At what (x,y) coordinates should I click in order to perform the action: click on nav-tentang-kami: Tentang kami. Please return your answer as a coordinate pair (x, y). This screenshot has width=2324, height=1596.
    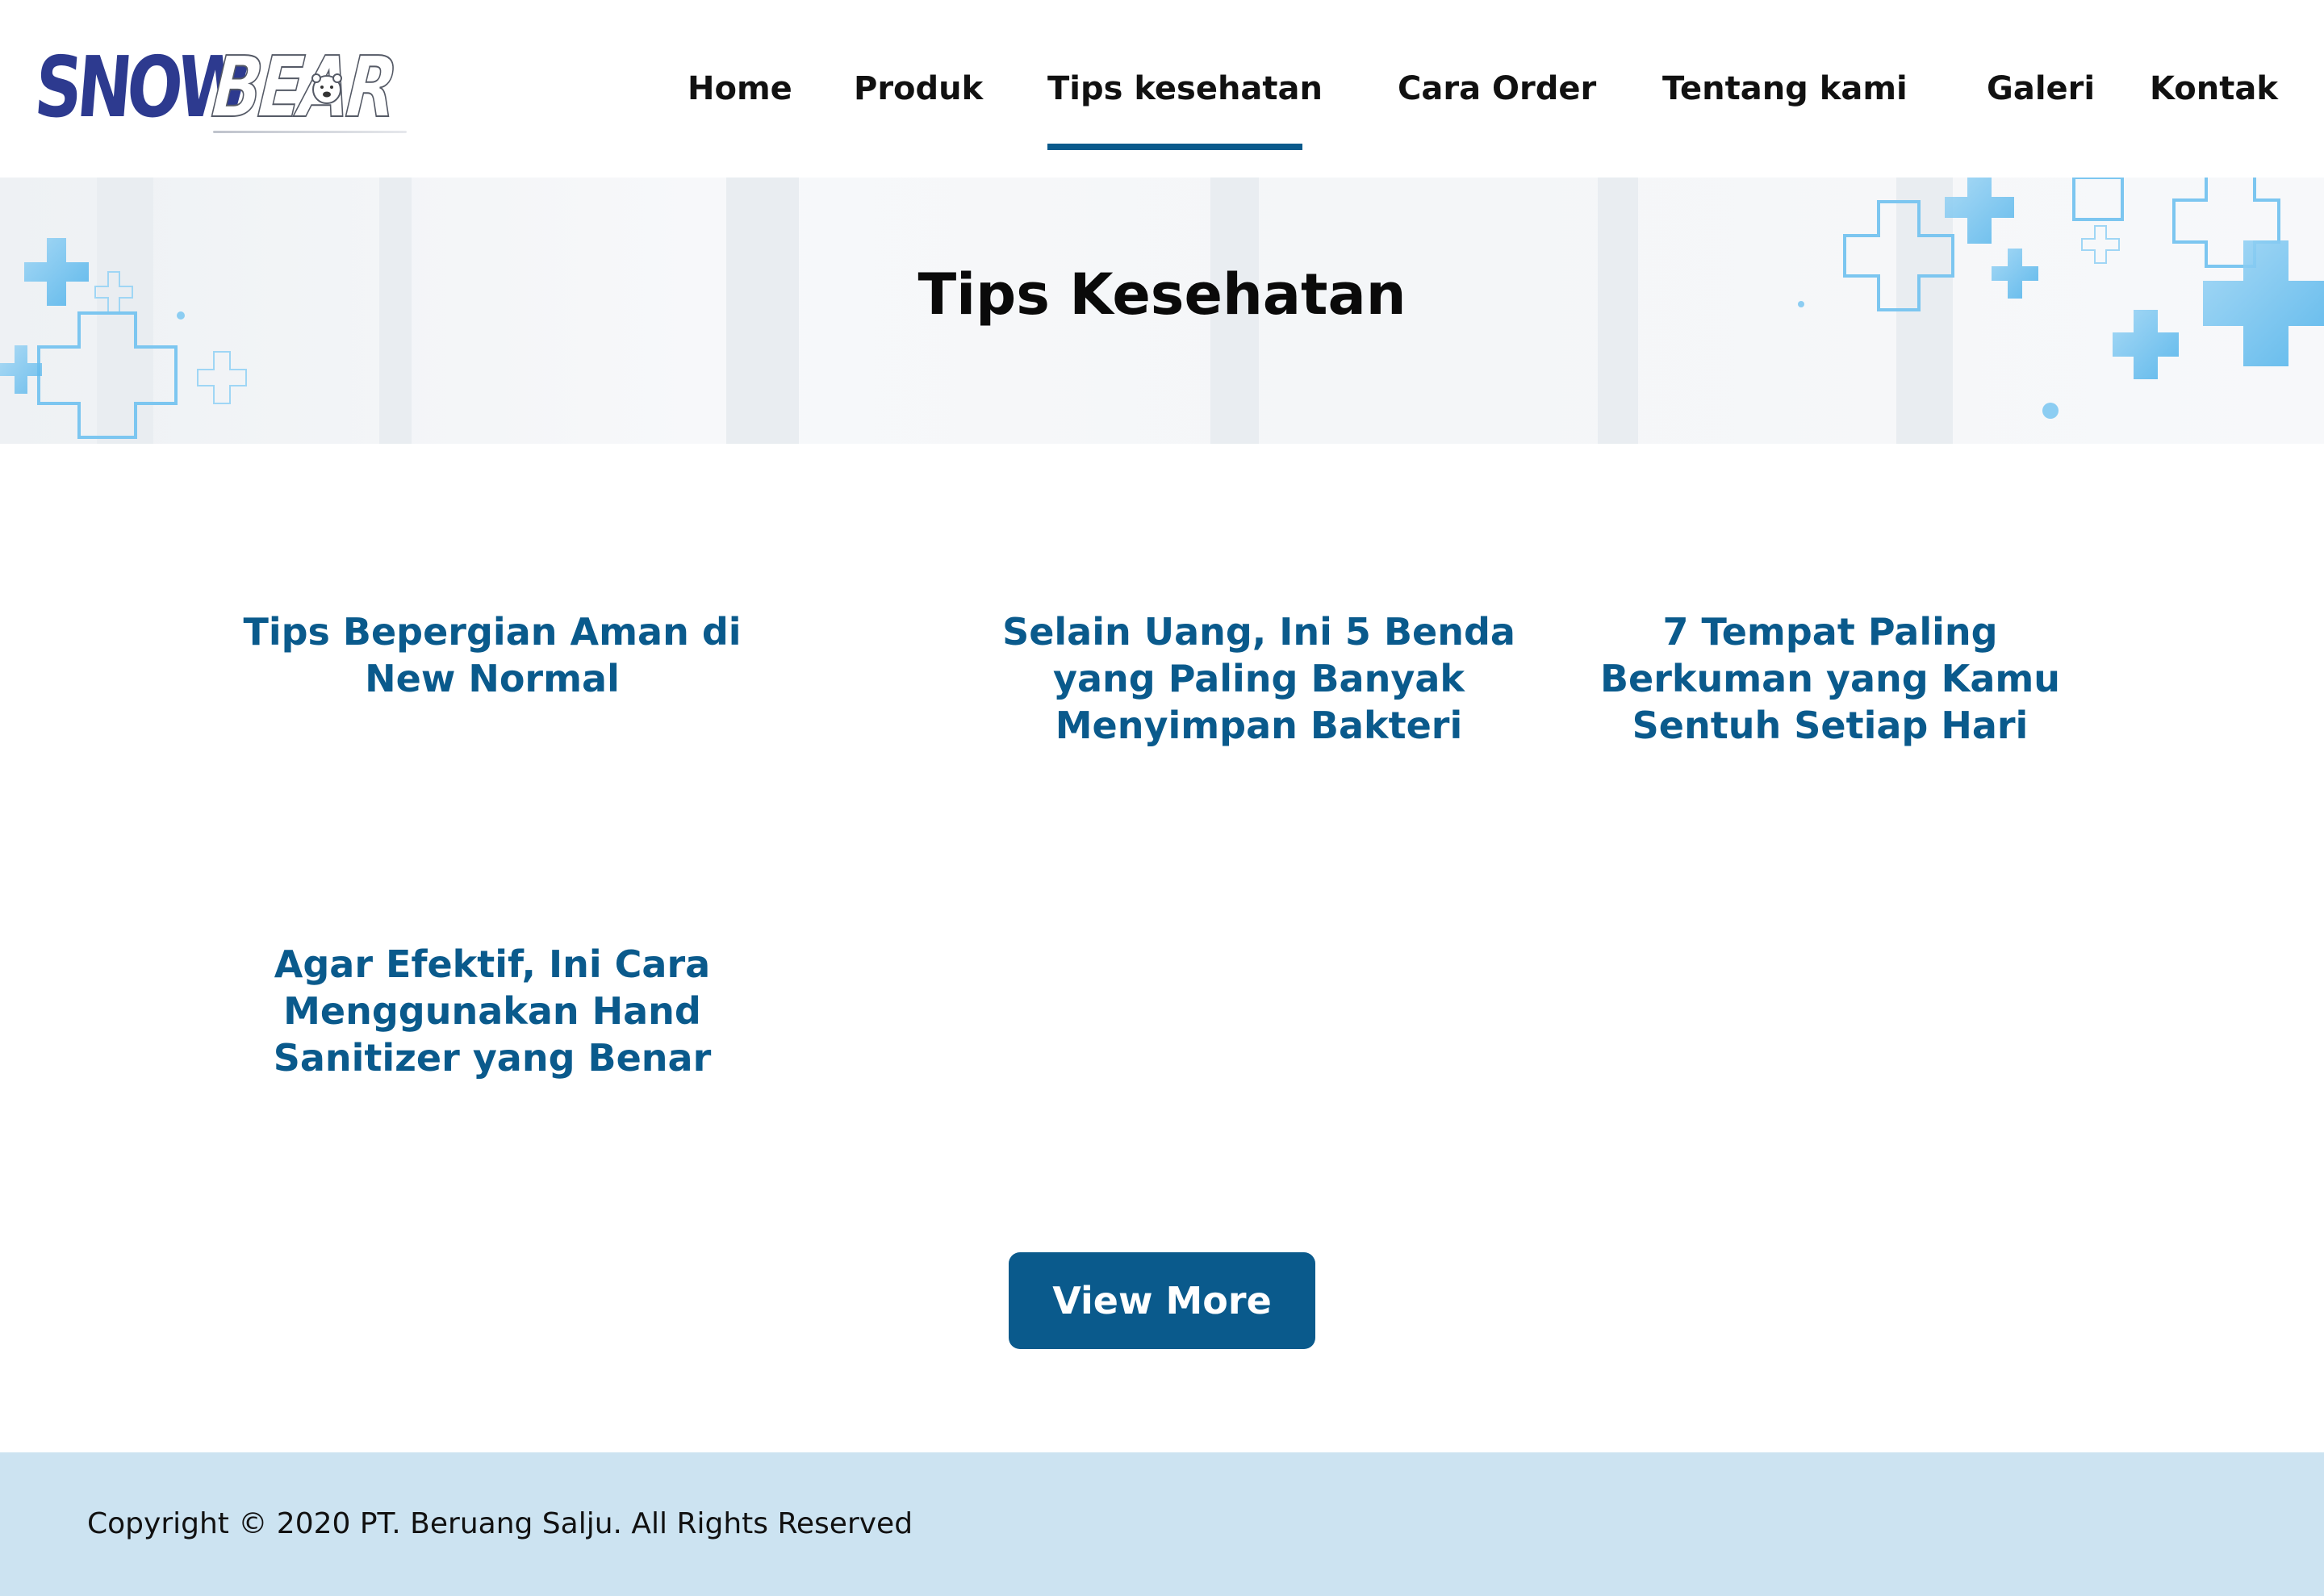
    Looking at the image, I should click on (1785, 89).